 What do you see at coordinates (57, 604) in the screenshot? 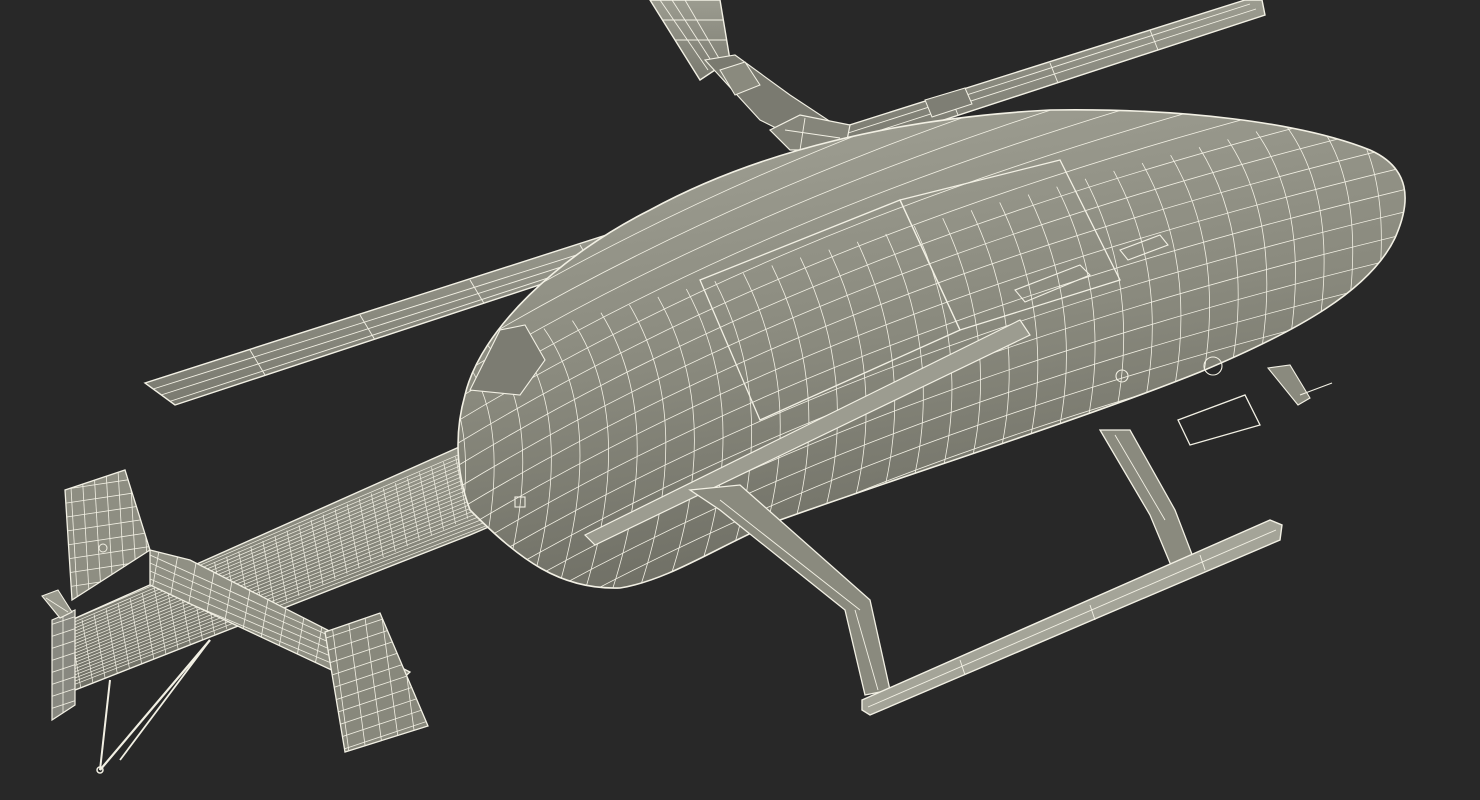
I see `tail-rotor` at bounding box center [57, 604].